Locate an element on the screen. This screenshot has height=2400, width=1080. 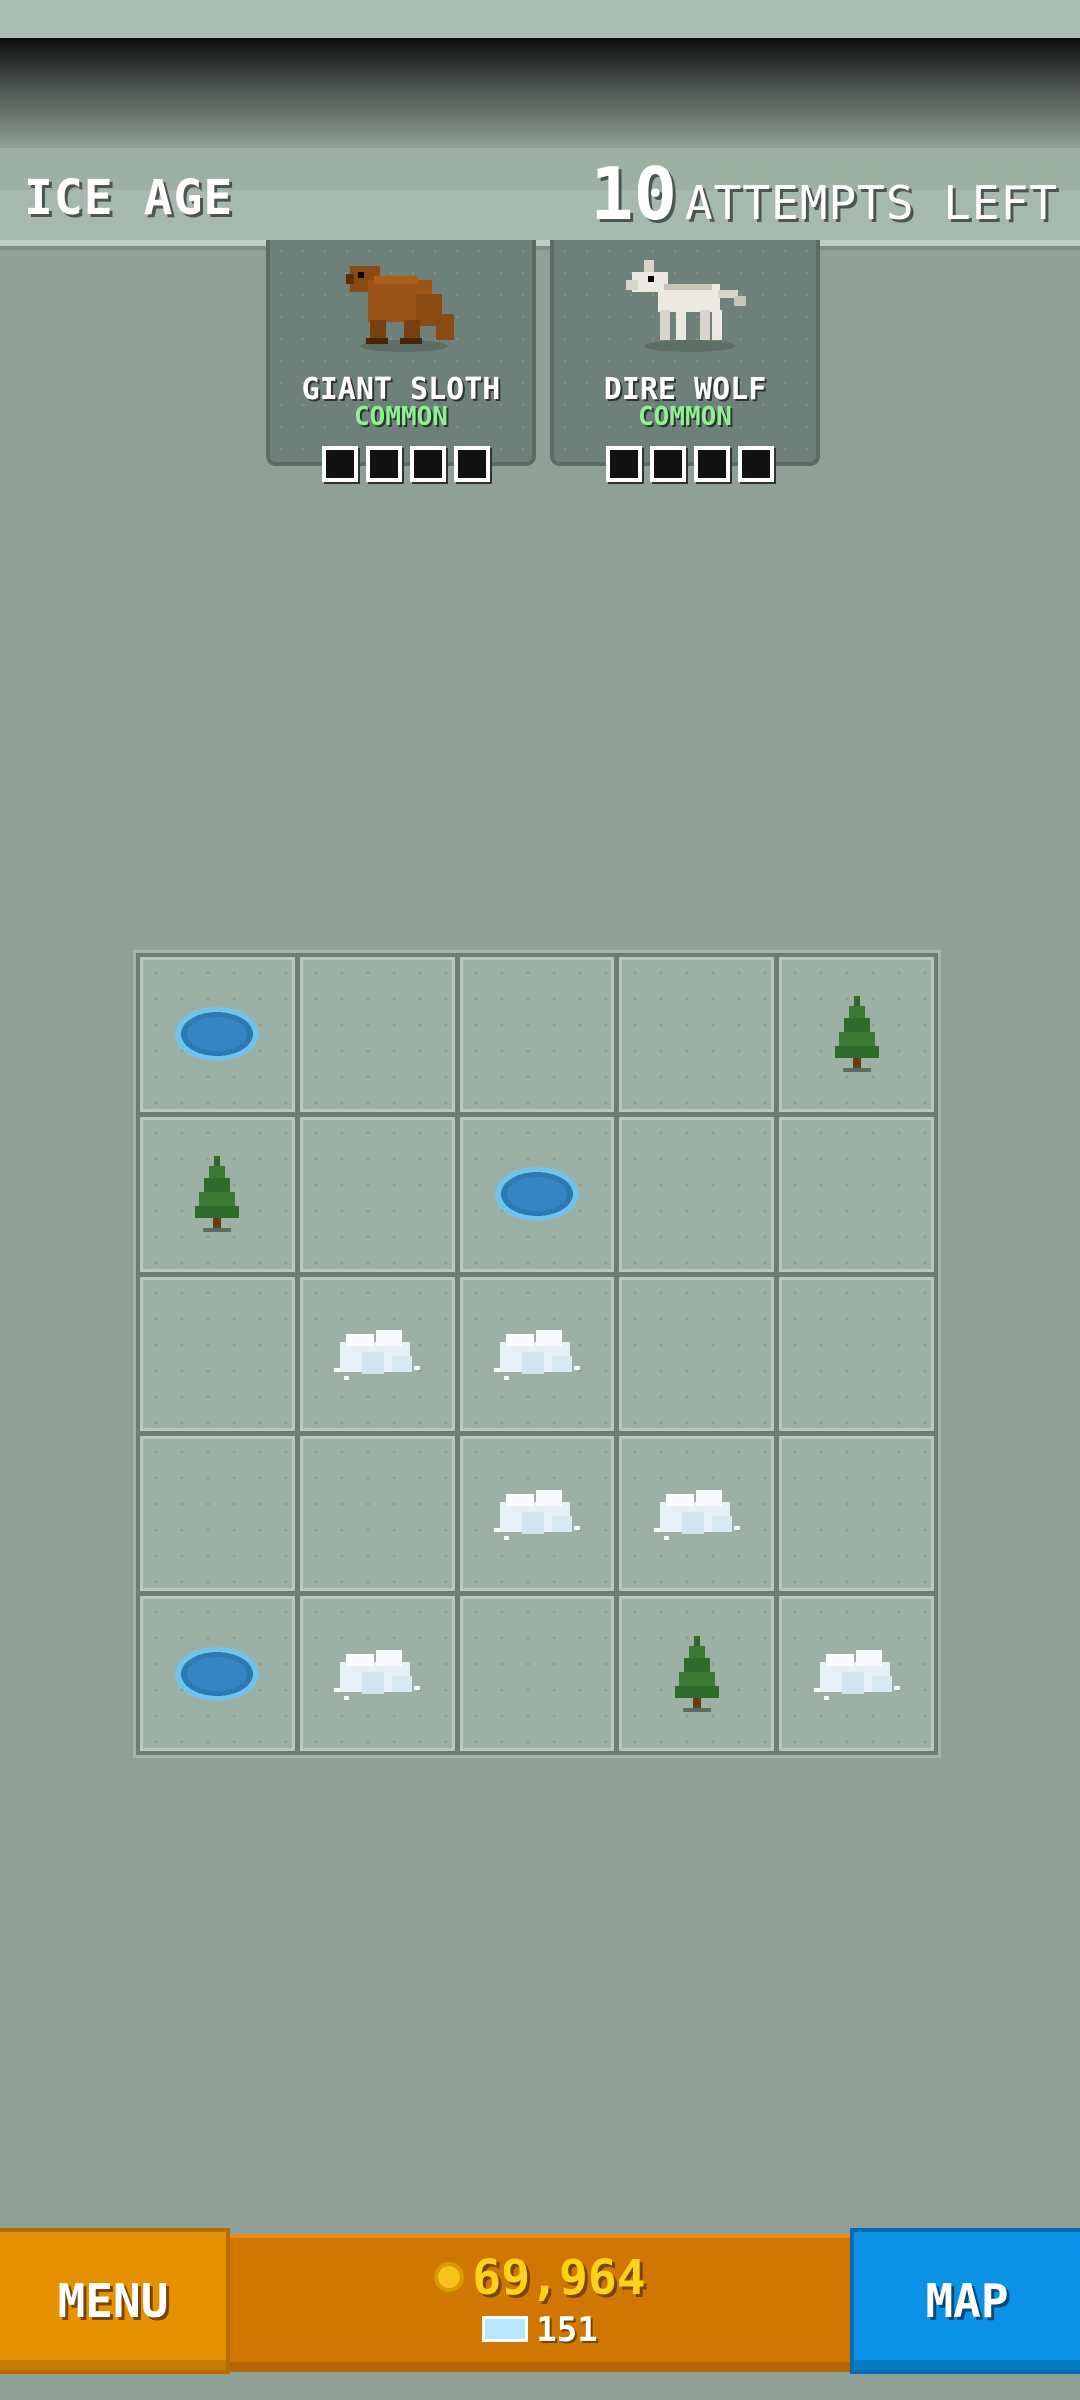
attempts-label: ATTEMPTS LEFT is located at coordinates (871, 203).